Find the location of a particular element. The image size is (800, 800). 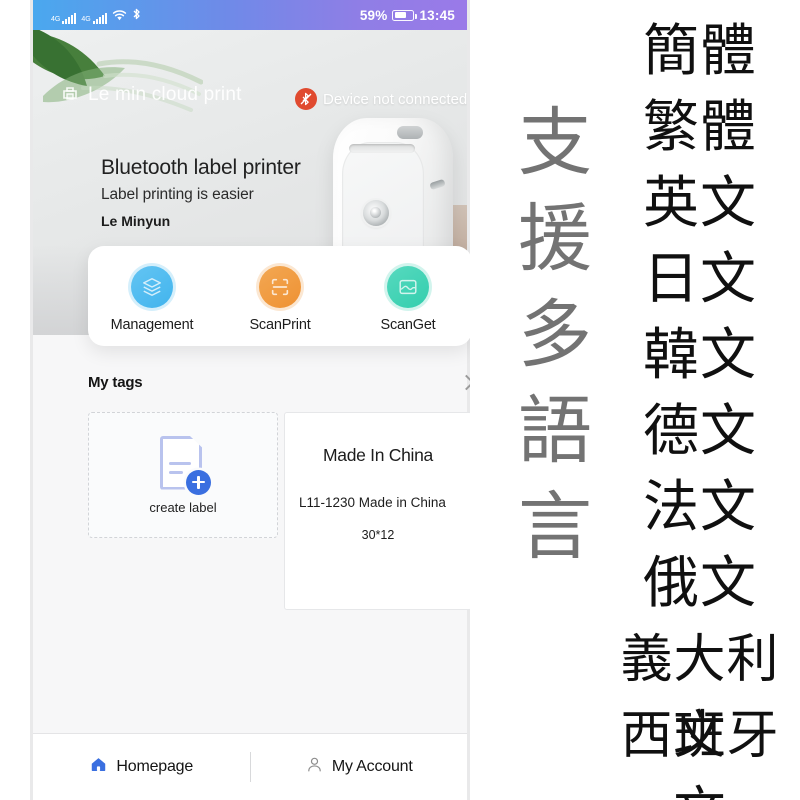

language-item: 德文 is located at coordinates (700, 431).